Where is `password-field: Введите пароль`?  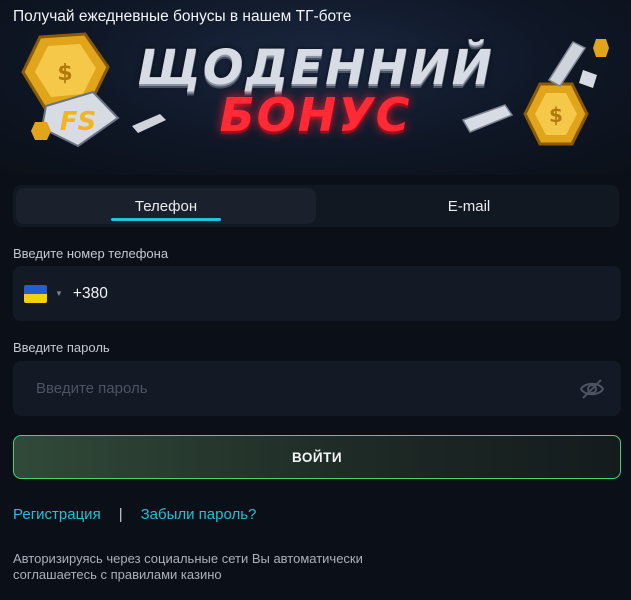 password-field: Введите пароль is located at coordinates (317, 388).